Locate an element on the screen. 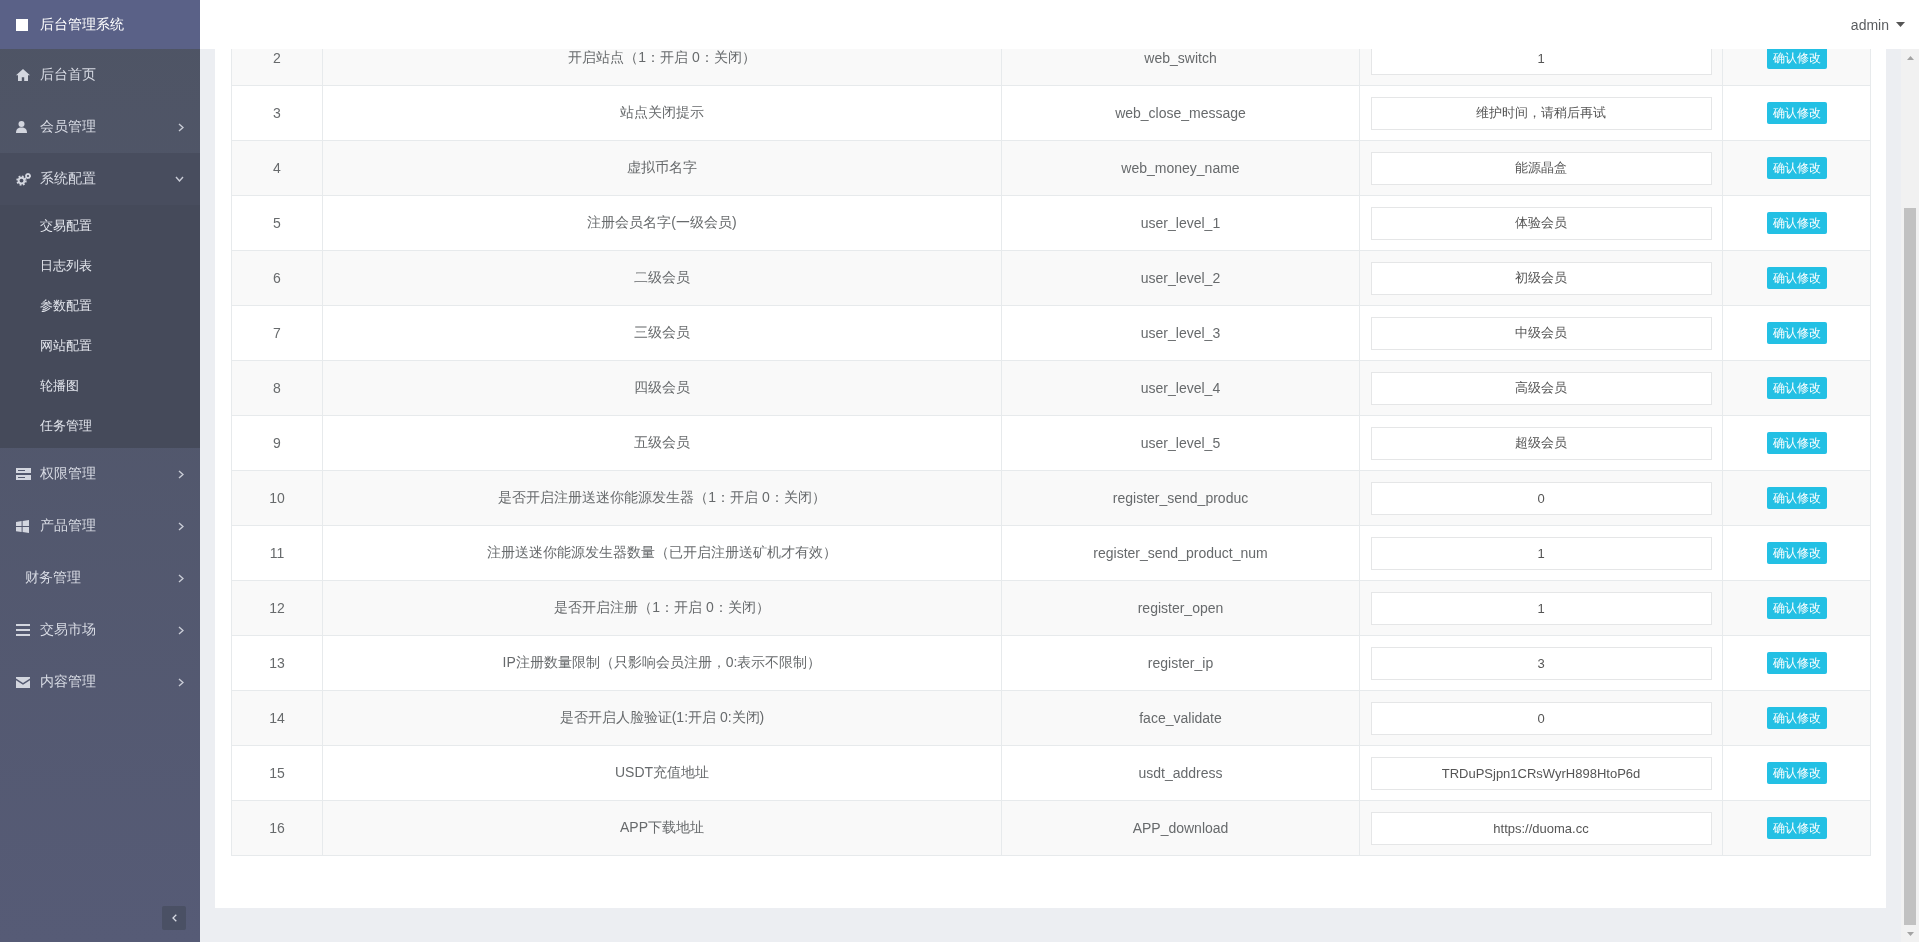 The height and width of the screenshot is (942, 1919). table-cell: 二级会员 is located at coordinates (662, 278).